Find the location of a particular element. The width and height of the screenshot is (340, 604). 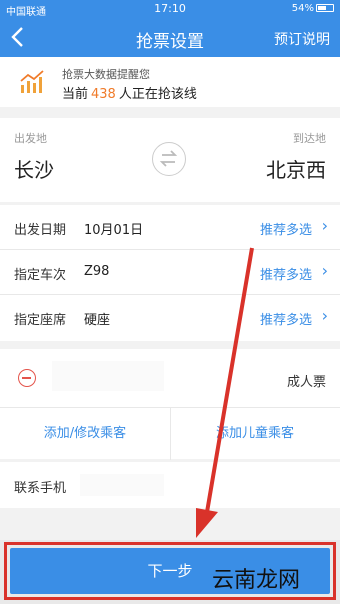

battery-status: 54% is located at coordinates (313, 8).